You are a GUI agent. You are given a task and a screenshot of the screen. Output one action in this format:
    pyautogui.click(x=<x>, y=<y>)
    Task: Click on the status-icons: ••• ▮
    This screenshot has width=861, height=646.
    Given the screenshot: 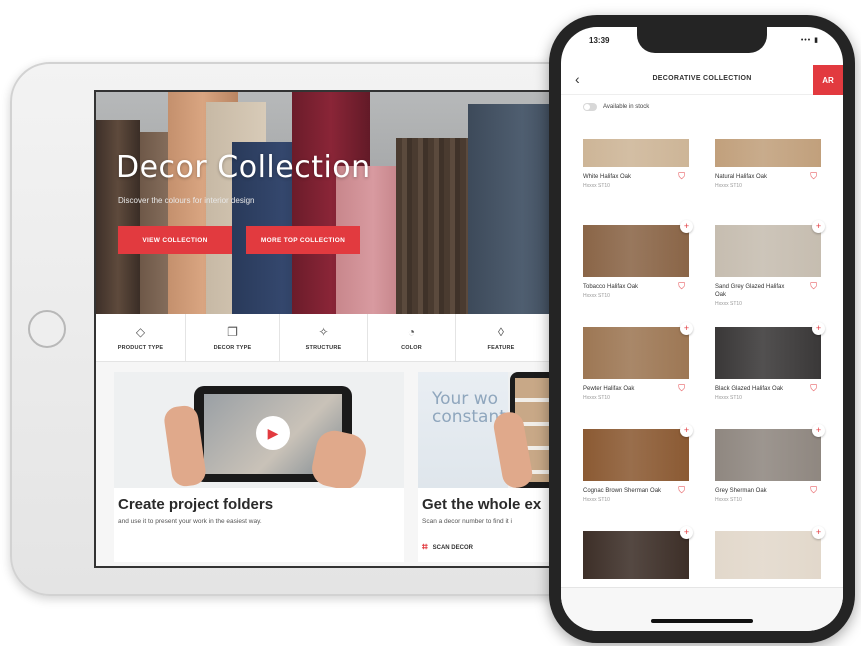 What is the action you would take?
    pyautogui.click(x=809, y=40)
    